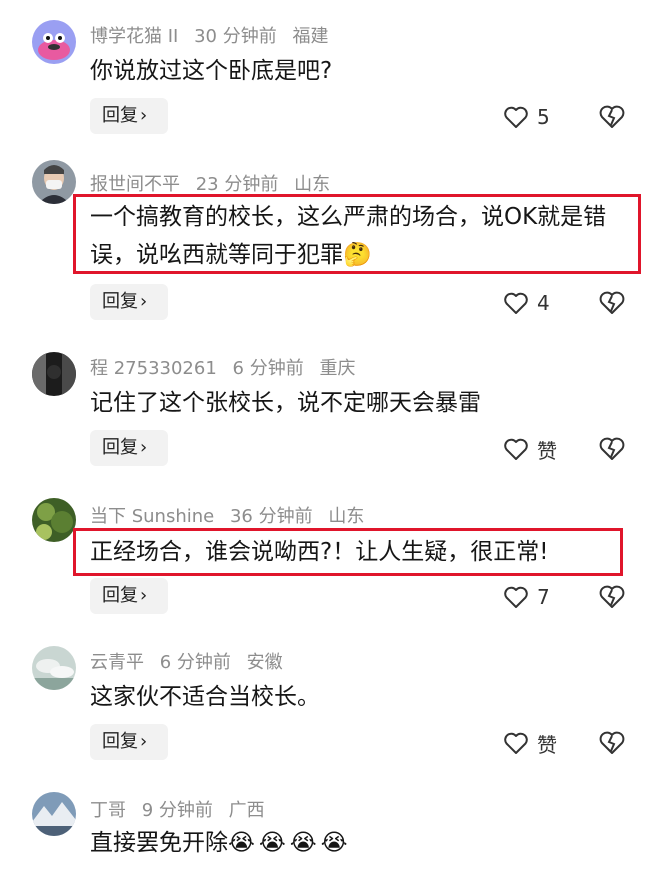 This screenshot has height=869, width=660. I want to click on like-count: 4, so click(543, 303).